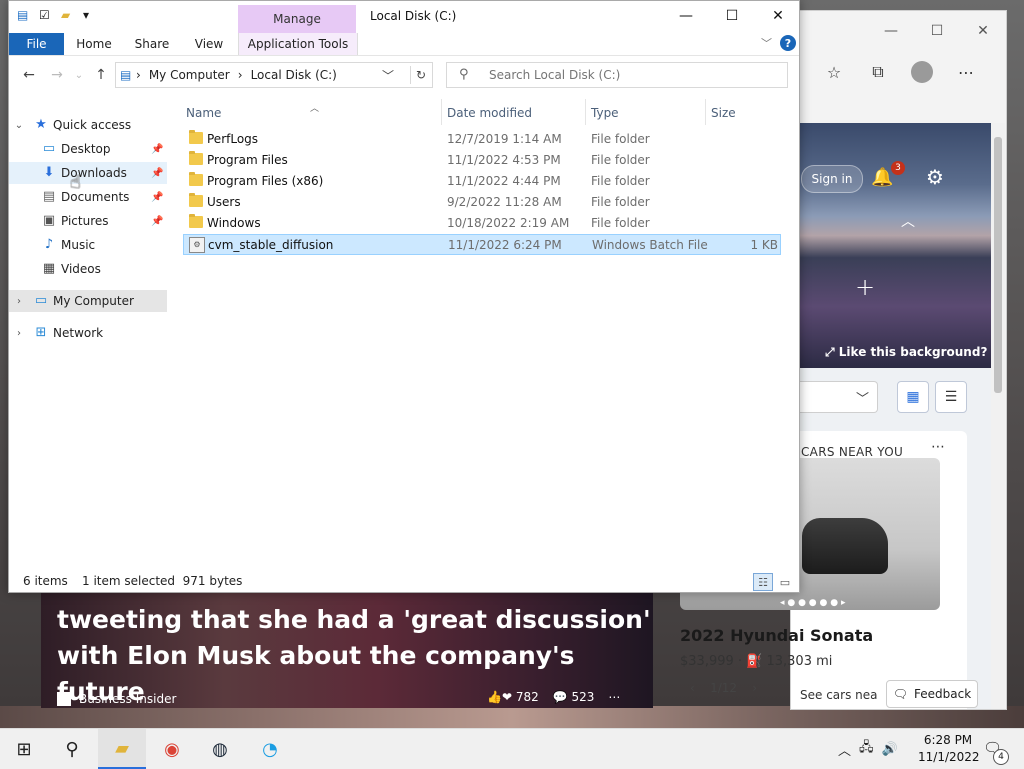  I want to click on breadcrumb-my-computer: My Computer, so click(189, 75).